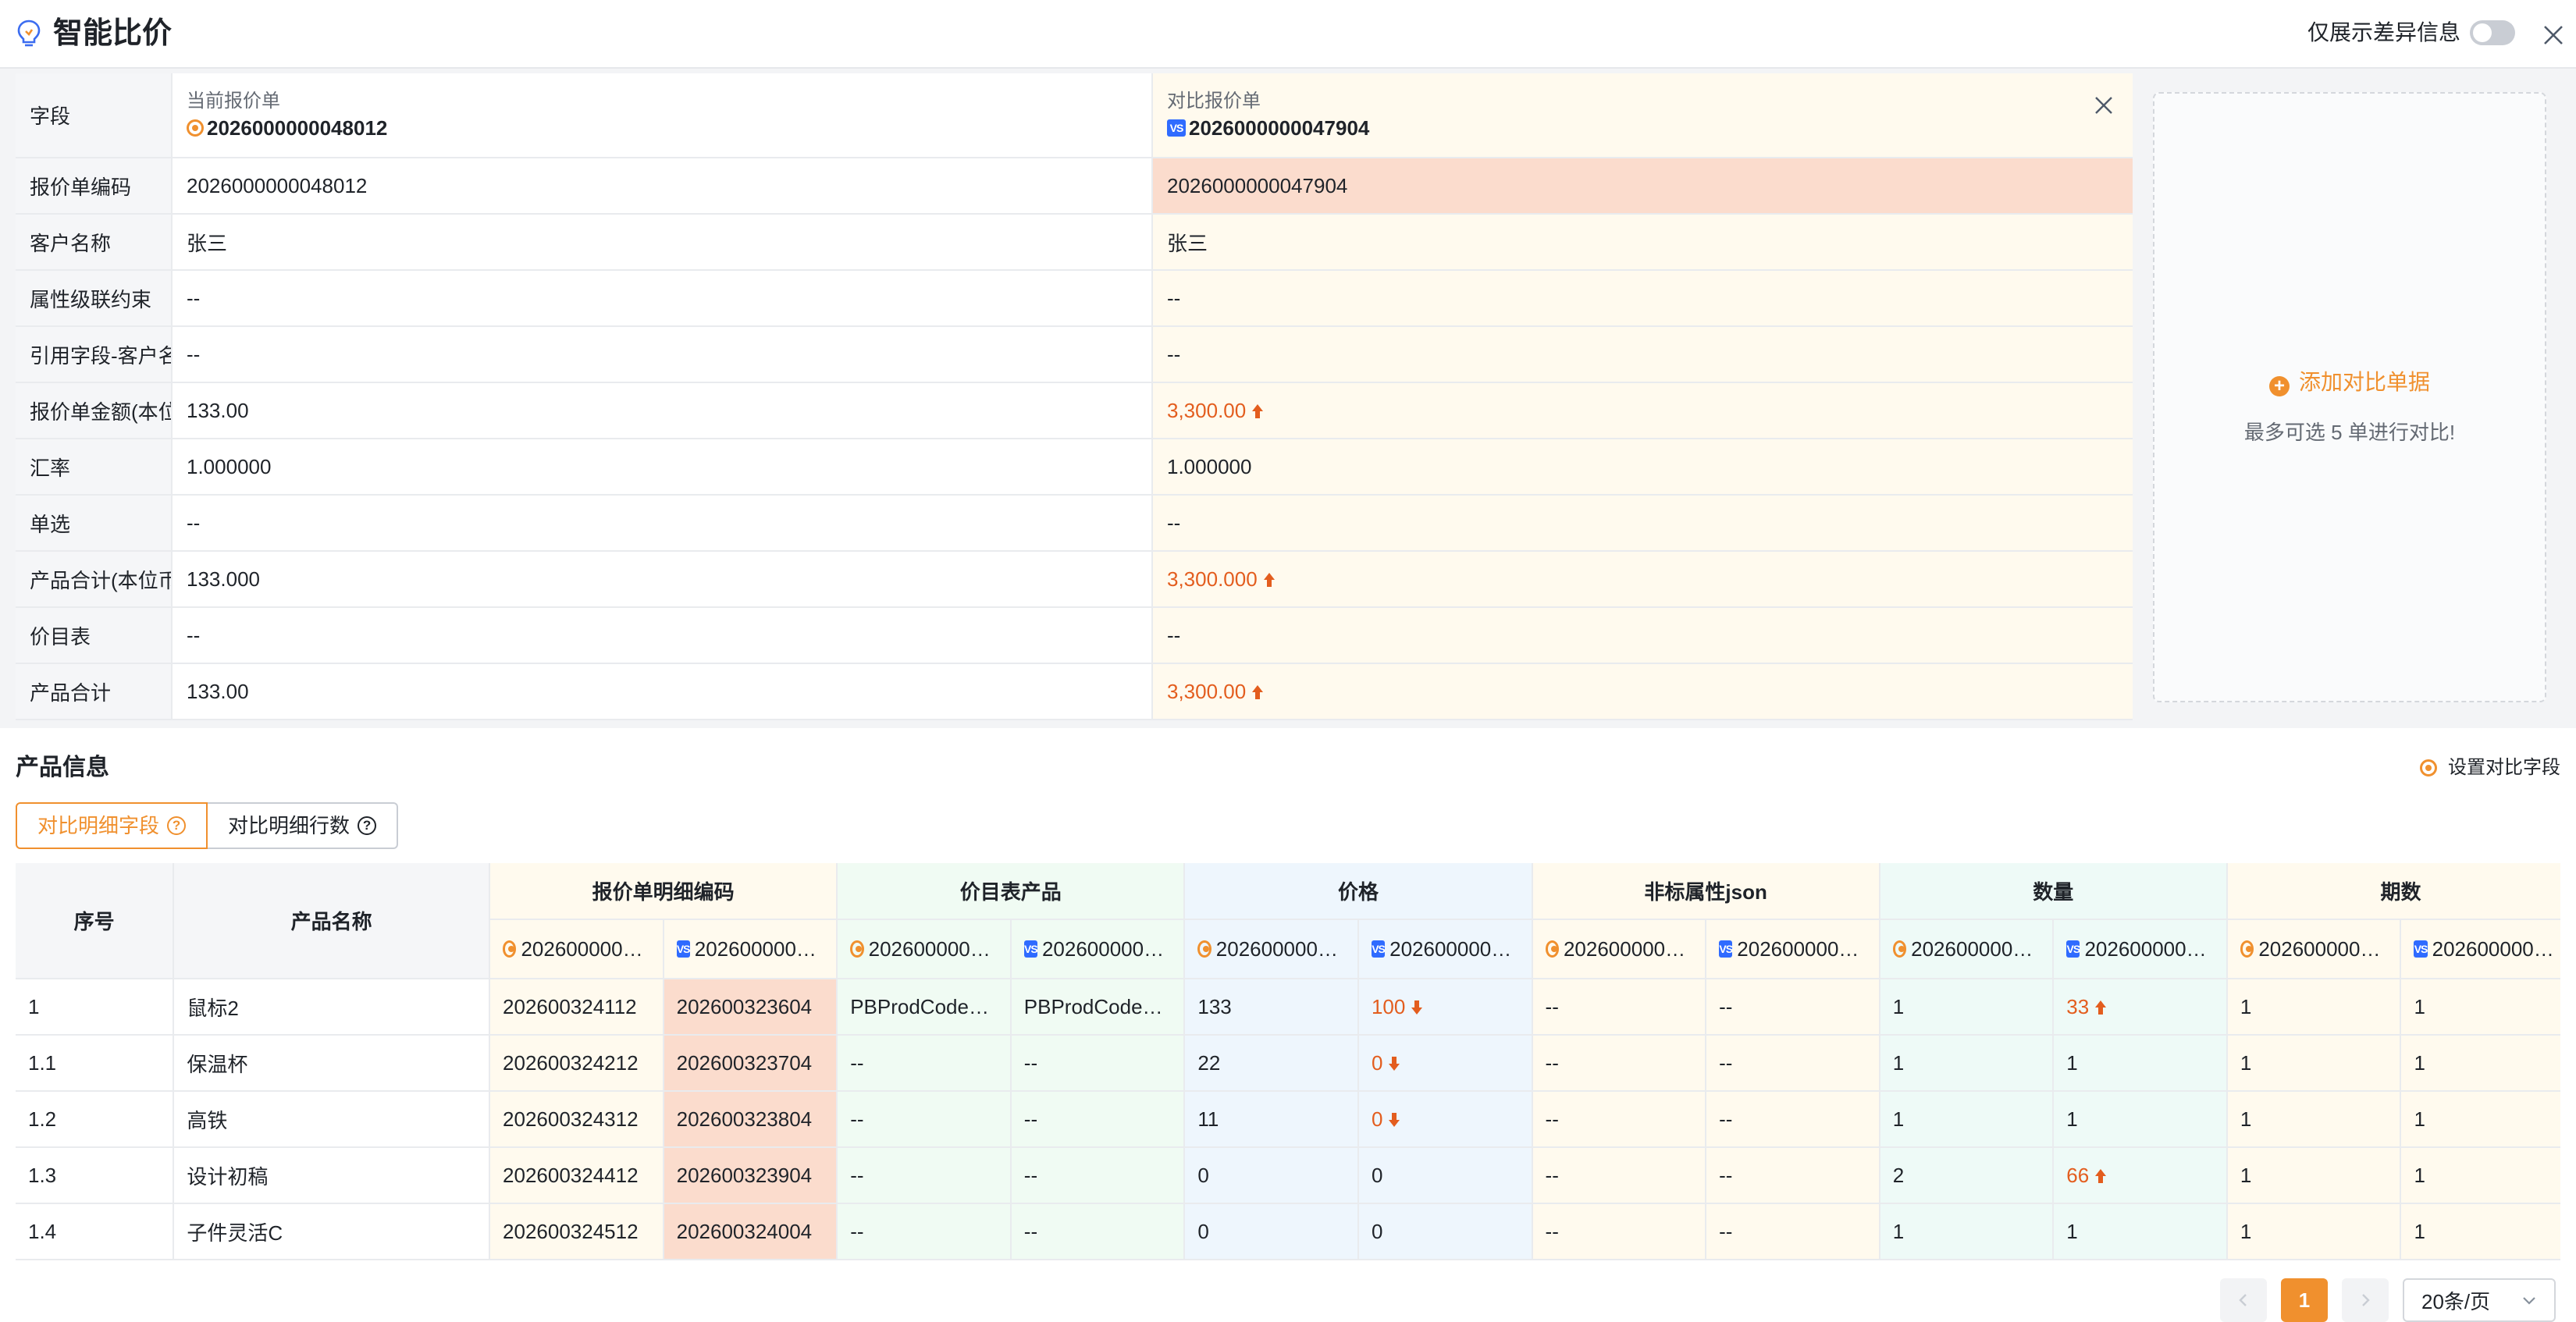 The image size is (2576, 1322). Describe the element at coordinates (2140, 1008) in the screenshot. I see `table-cell: 33` at that location.